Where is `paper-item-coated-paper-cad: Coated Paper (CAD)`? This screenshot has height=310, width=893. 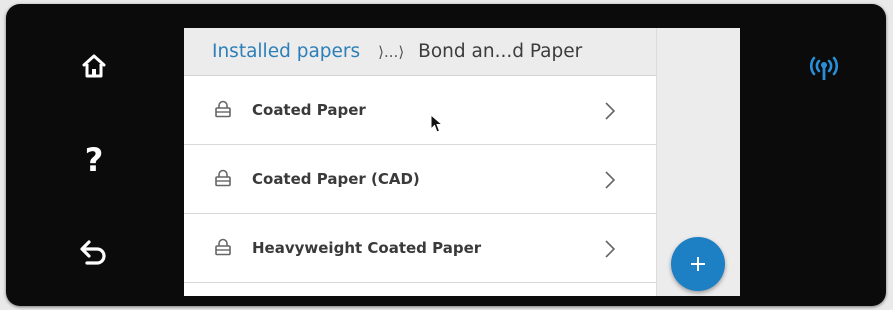 paper-item-coated-paper-cad: Coated Paper (CAD) is located at coordinates (420, 179).